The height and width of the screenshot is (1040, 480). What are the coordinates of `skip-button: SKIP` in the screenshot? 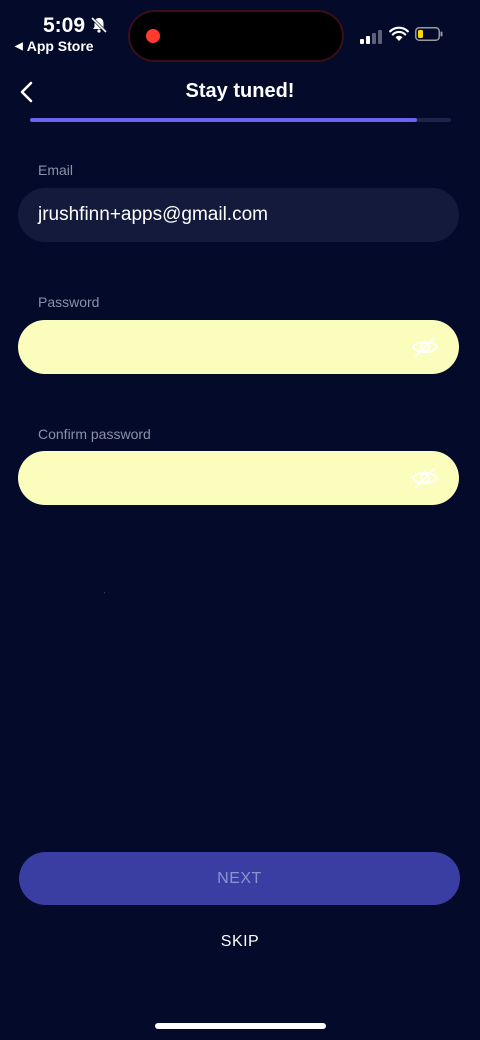 It's located at (240, 942).